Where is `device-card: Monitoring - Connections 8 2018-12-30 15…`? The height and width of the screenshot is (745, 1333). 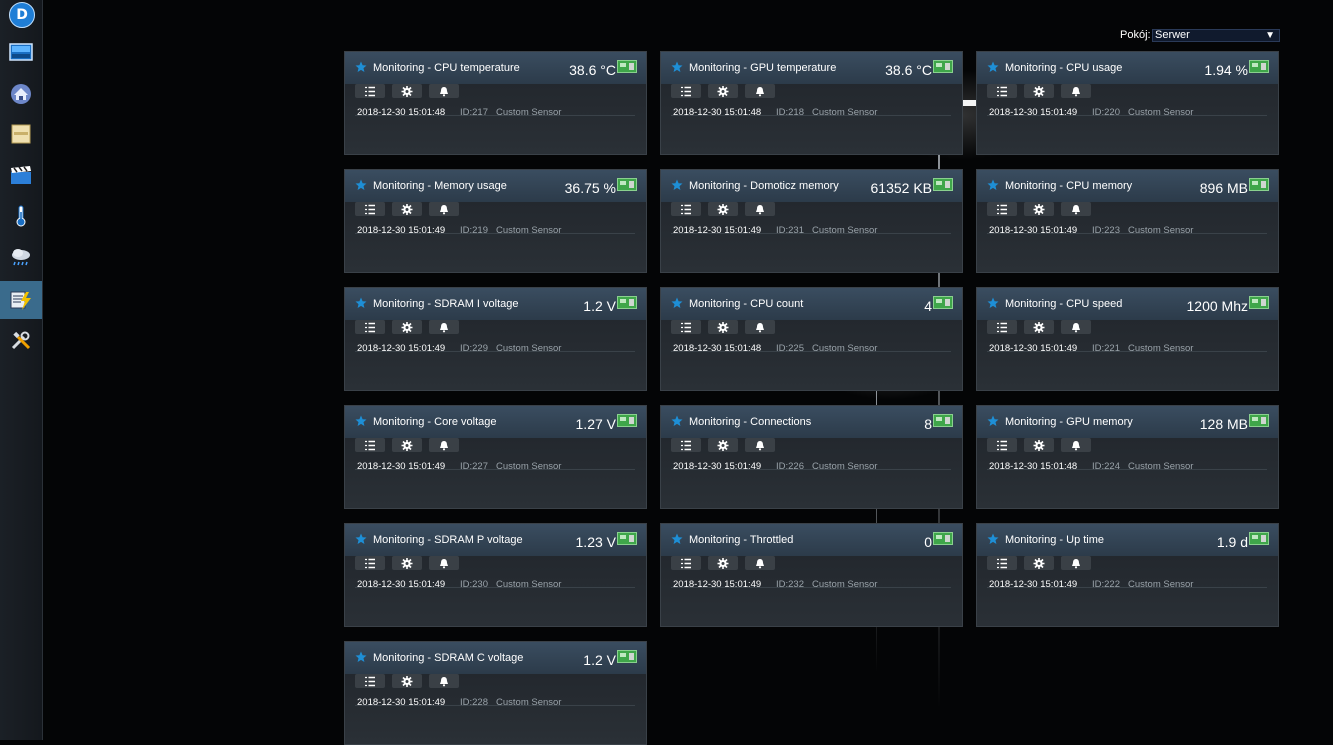 device-card: Monitoring - Connections 8 2018-12-30 15… is located at coordinates (811, 457).